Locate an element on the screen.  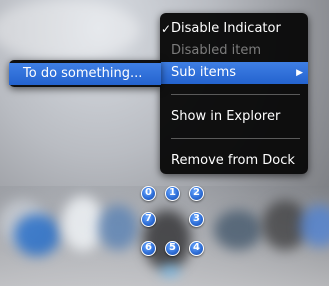
menu-item-label: Remove from Dock is located at coordinates (233, 160).